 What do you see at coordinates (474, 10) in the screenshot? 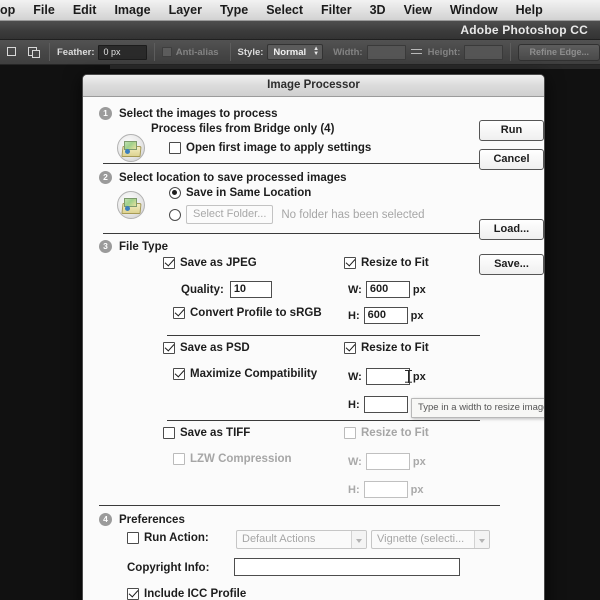
I see `menu-item-window: Window` at bounding box center [474, 10].